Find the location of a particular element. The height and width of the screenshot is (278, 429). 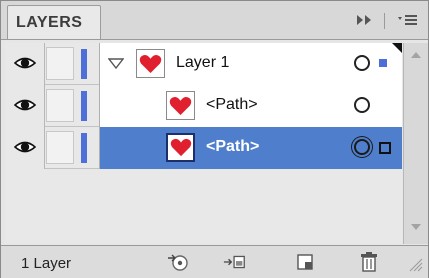

panel-menu-icon is located at coordinates (408, 21).